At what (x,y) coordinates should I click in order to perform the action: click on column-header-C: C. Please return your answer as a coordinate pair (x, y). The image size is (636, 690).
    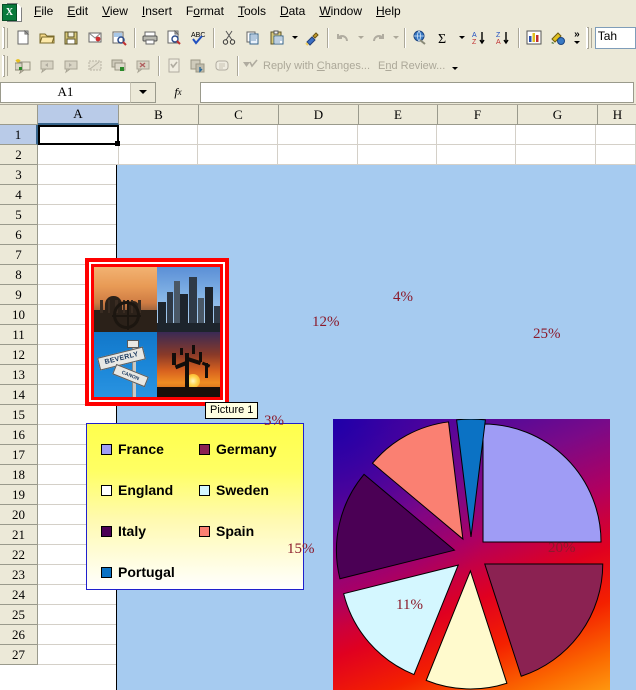
    Looking at the image, I should click on (239, 115).